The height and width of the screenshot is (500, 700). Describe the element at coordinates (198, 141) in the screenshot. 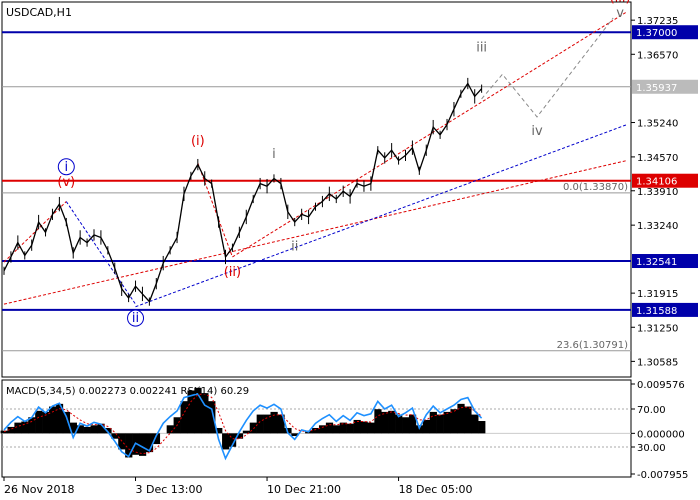

I see `wave-label: (i)` at that location.